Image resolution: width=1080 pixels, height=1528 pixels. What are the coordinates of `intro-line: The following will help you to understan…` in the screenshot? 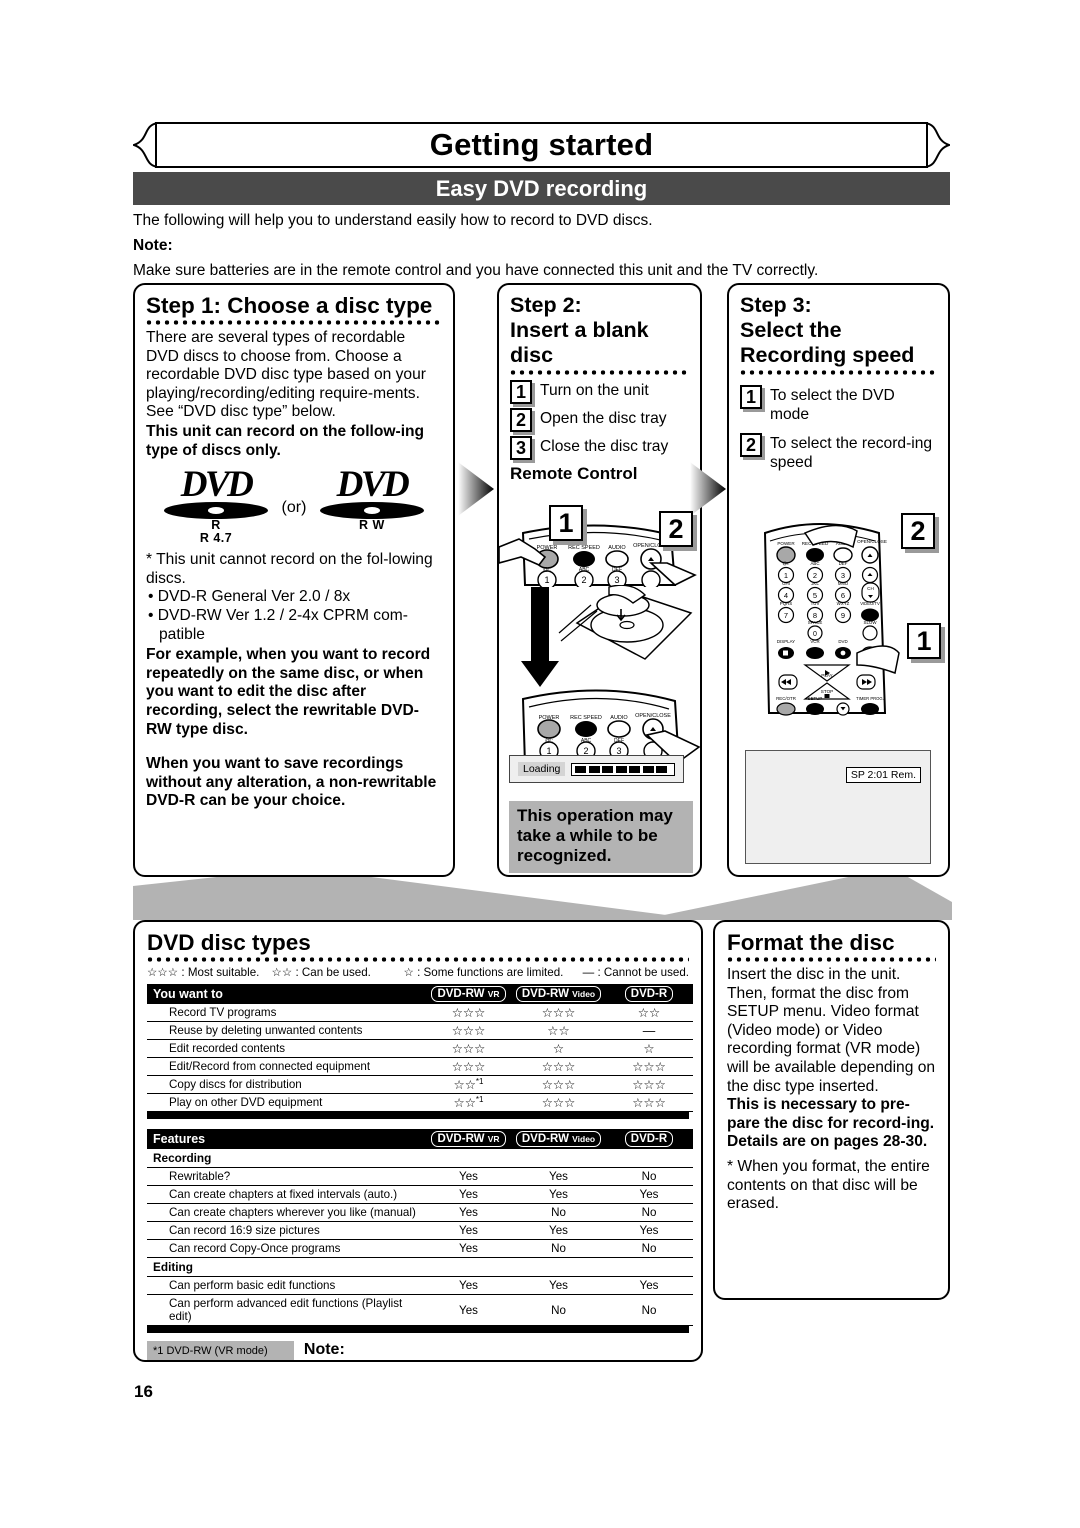 It's located at (393, 220).